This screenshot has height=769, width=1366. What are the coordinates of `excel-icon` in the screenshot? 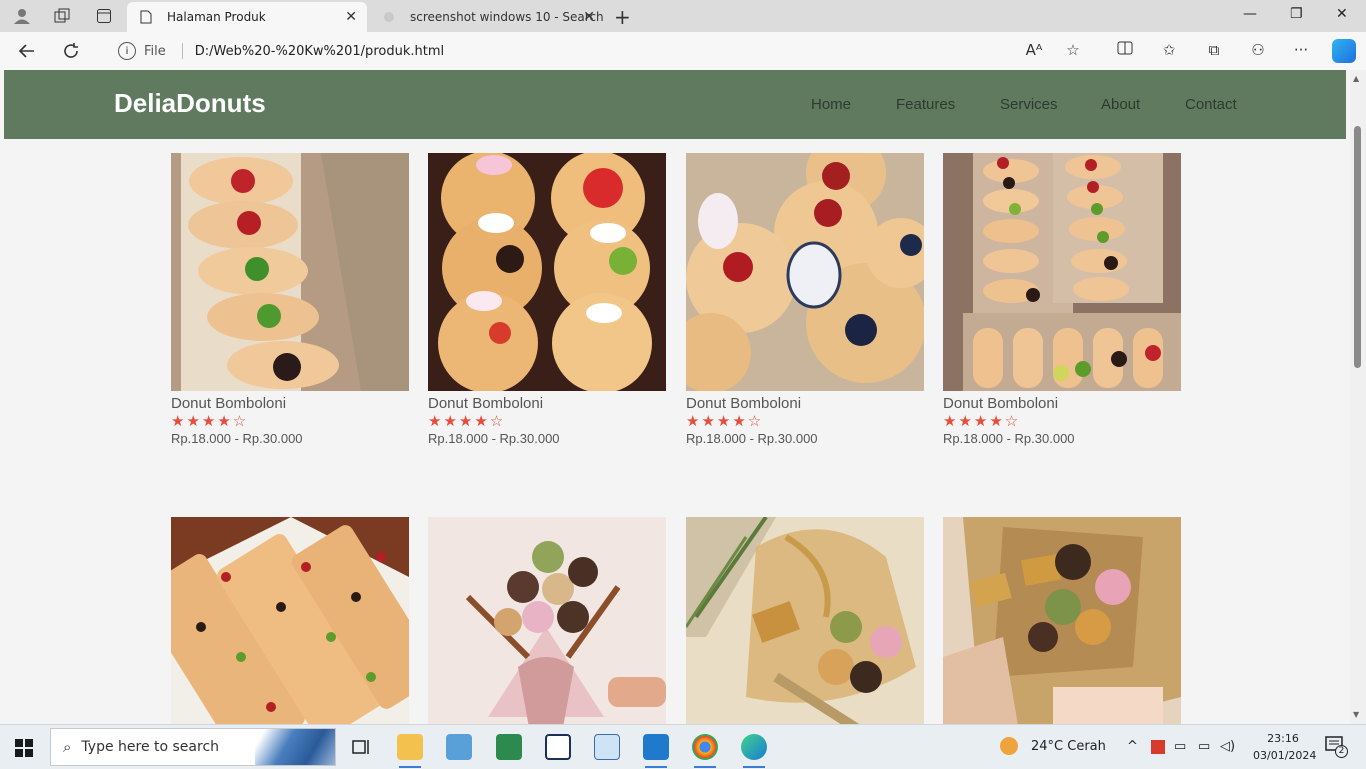 It's located at (509, 747).